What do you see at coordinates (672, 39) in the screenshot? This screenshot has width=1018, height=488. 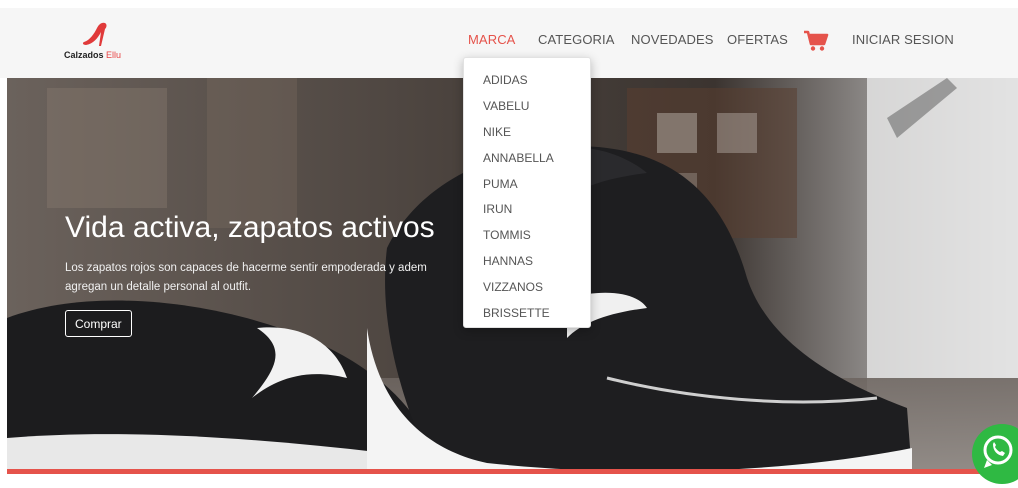 I see `nav-novedades: NOVEDADES` at bounding box center [672, 39].